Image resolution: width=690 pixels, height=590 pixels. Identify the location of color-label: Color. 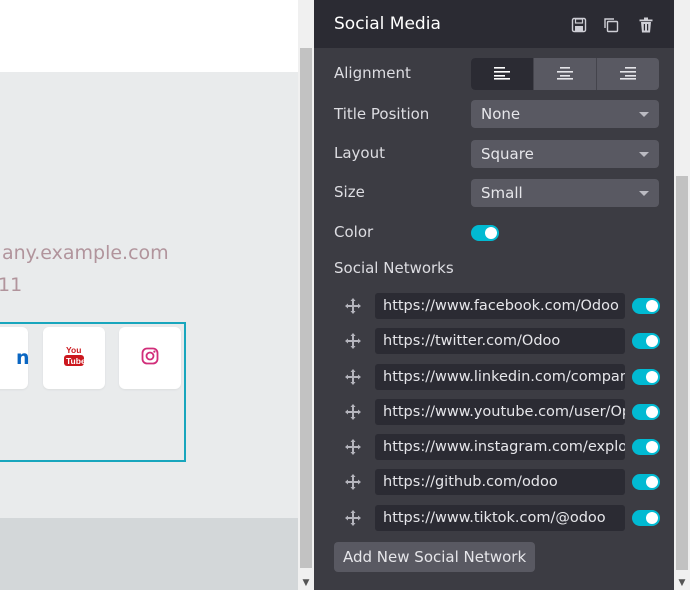
(354, 232).